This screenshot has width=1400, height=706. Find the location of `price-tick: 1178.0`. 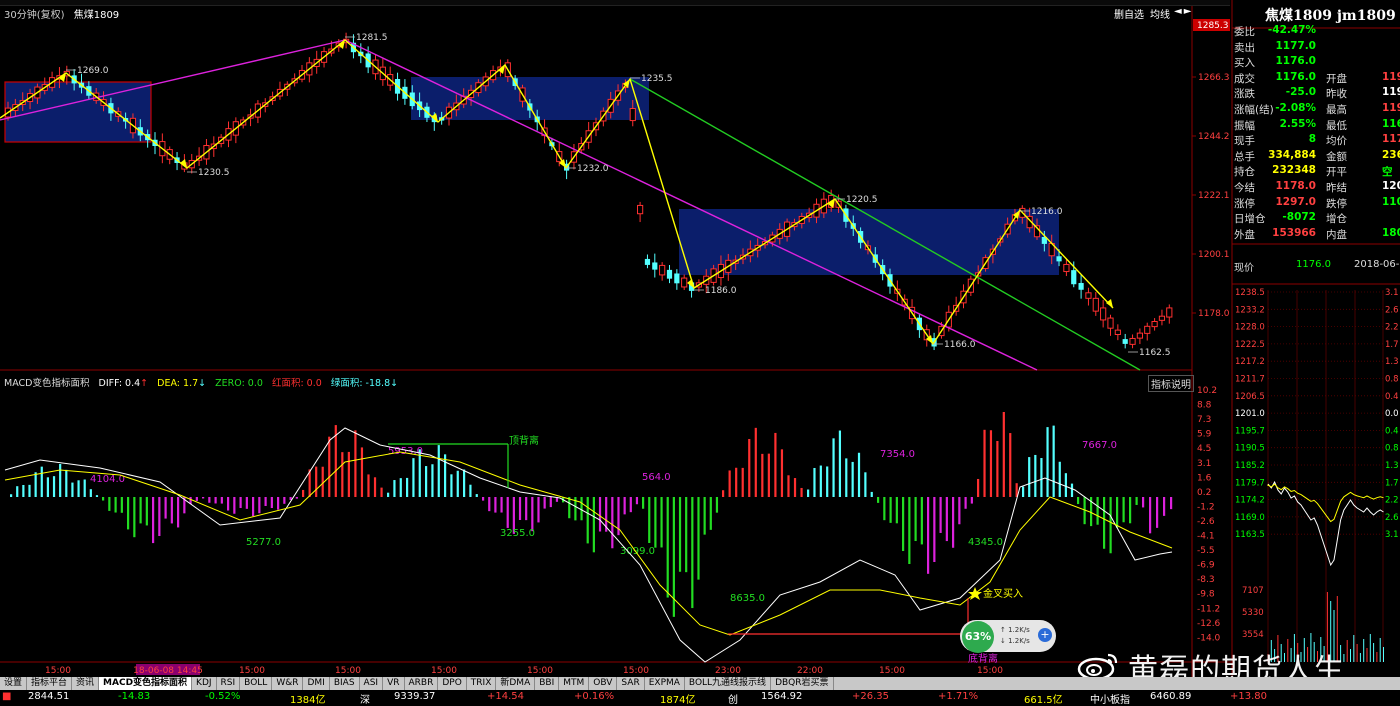

price-tick: 1178.0 is located at coordinates (1214, 314).